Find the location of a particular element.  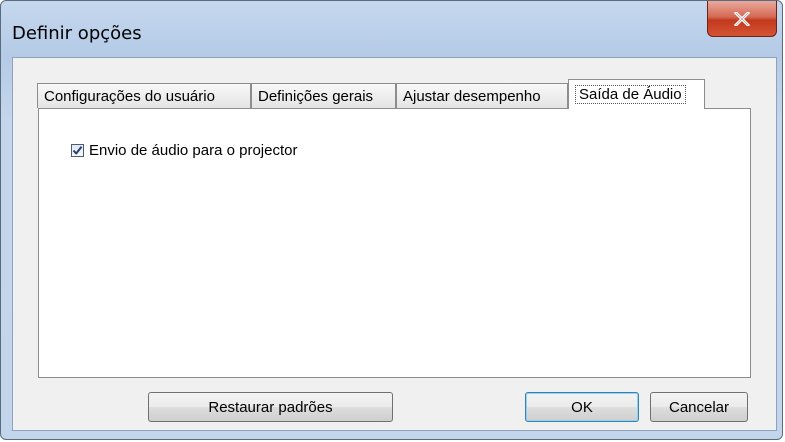

audio-checkbox-row: Envio de áudio para o projector is located at coordinates (184, 150).